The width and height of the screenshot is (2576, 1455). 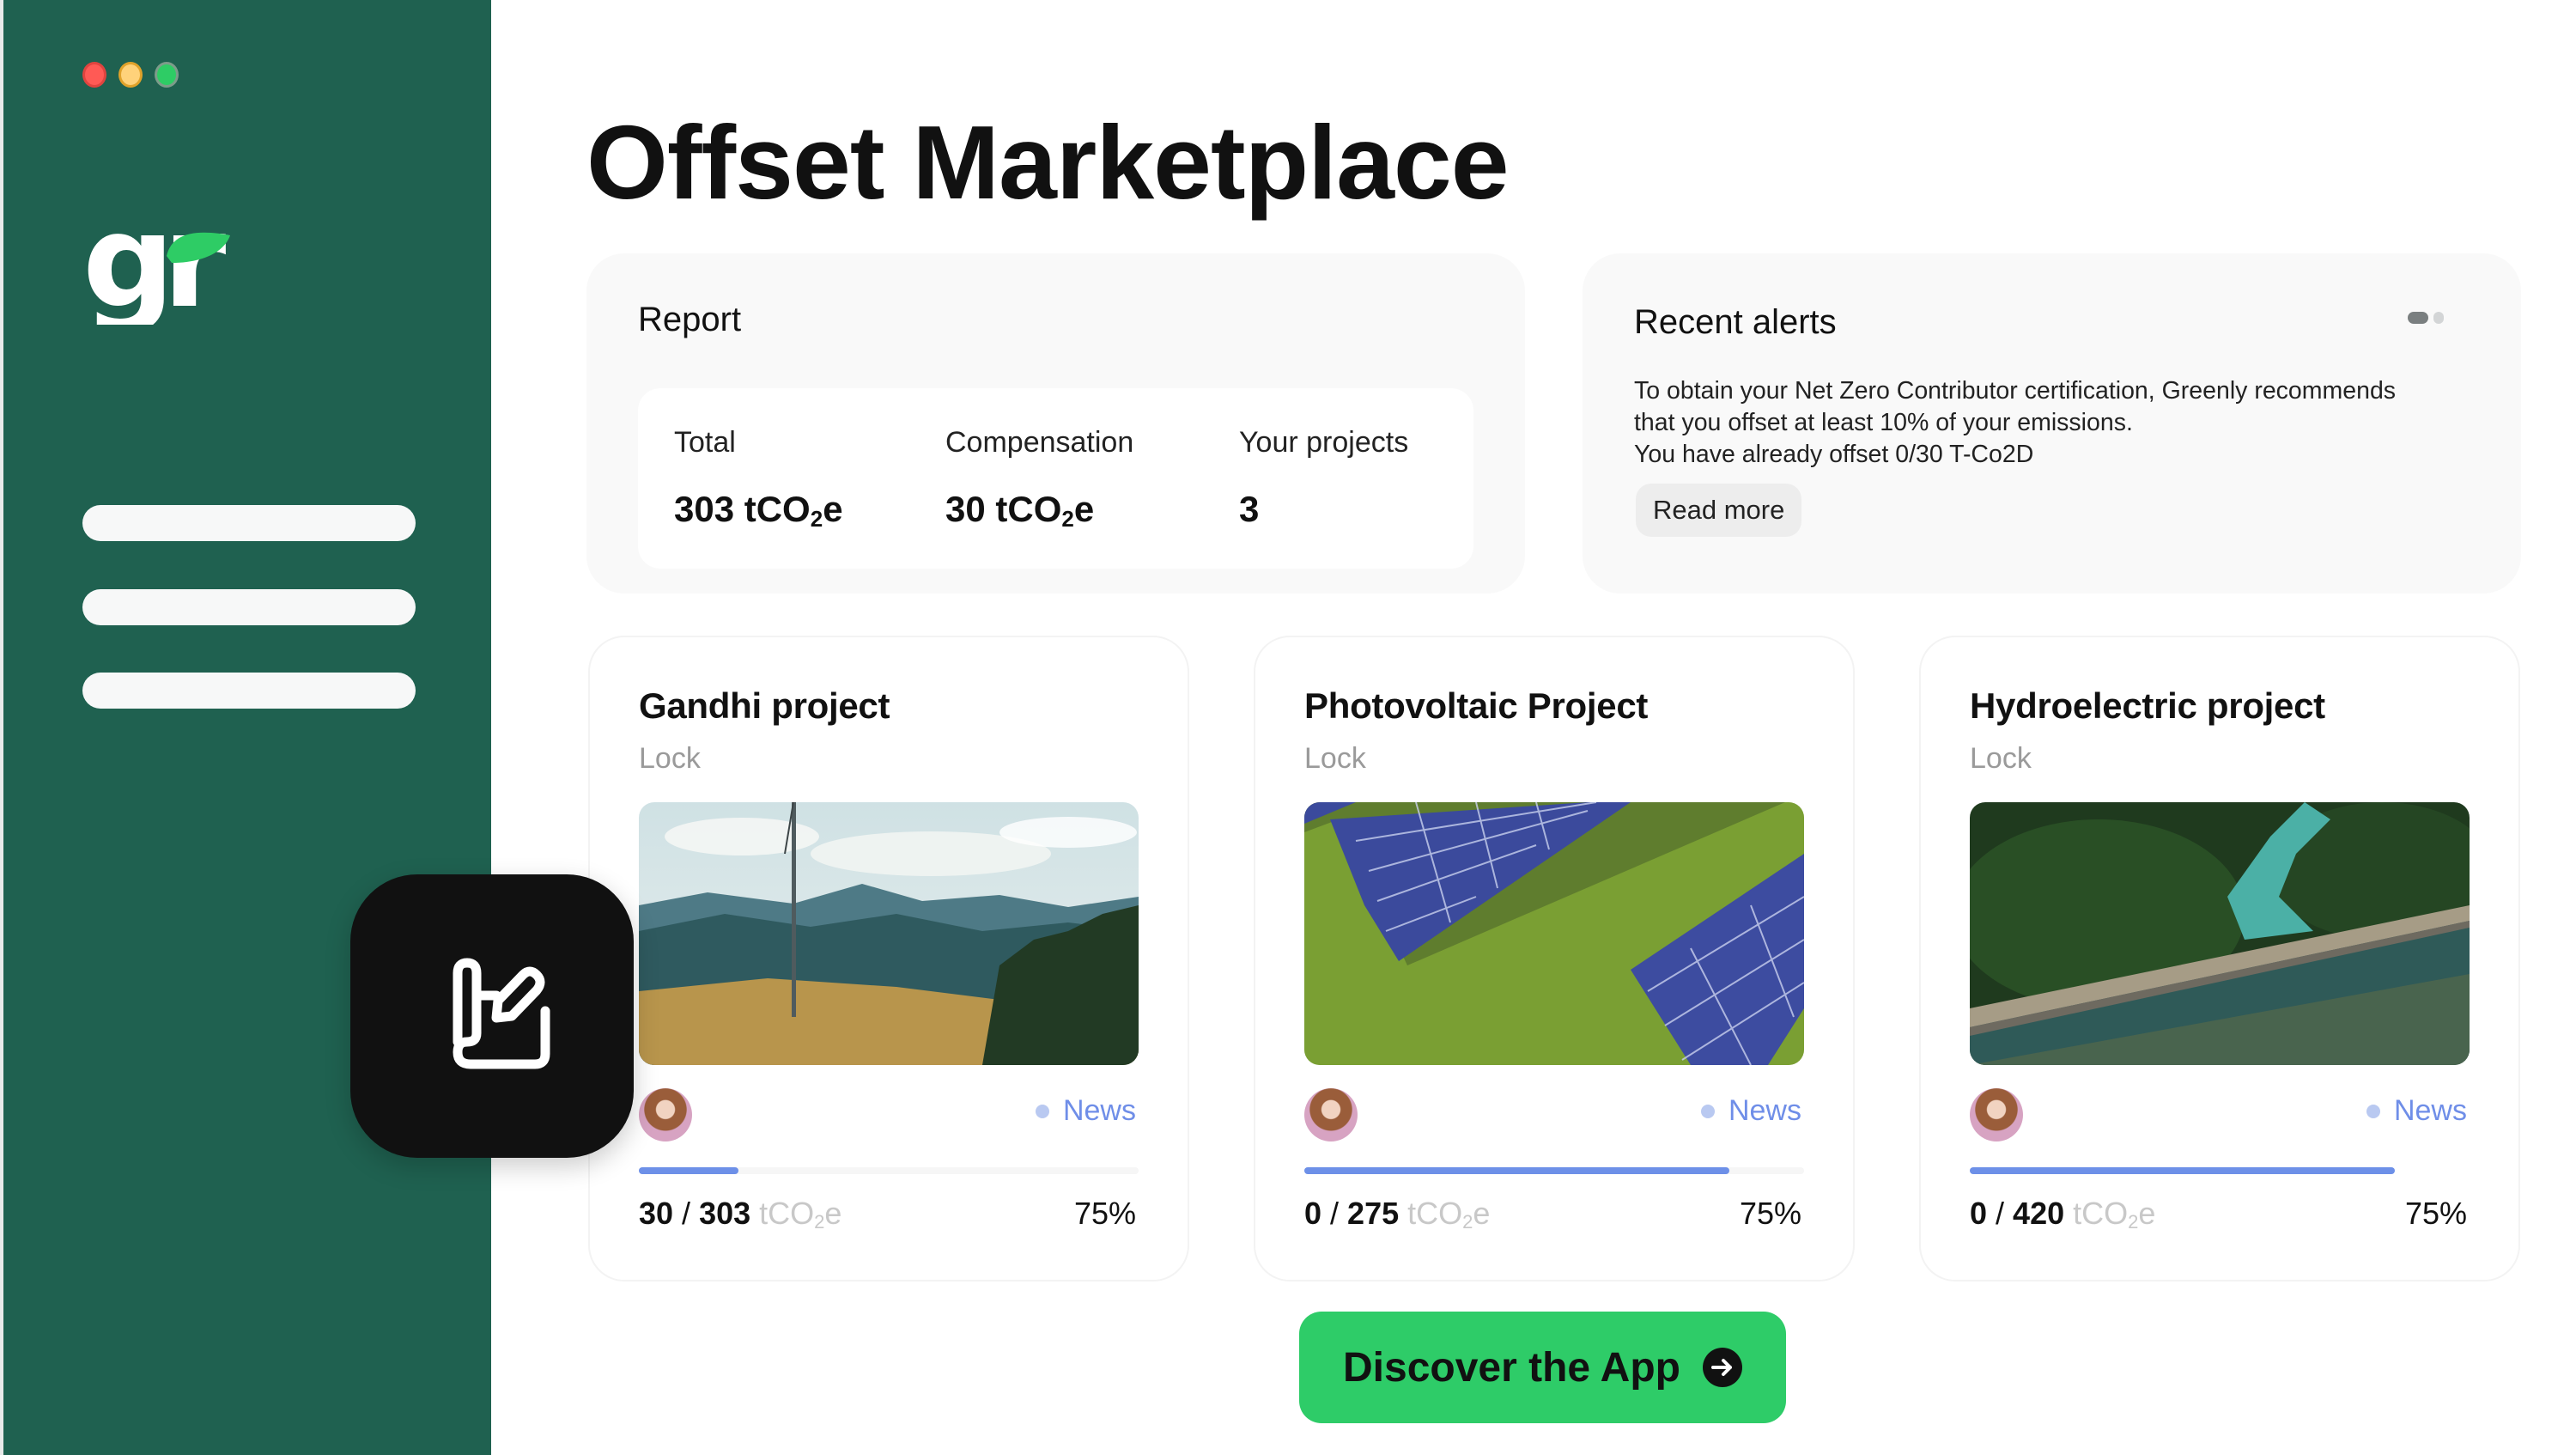 I want to click on app-icon, so click(x=492, y=1016).